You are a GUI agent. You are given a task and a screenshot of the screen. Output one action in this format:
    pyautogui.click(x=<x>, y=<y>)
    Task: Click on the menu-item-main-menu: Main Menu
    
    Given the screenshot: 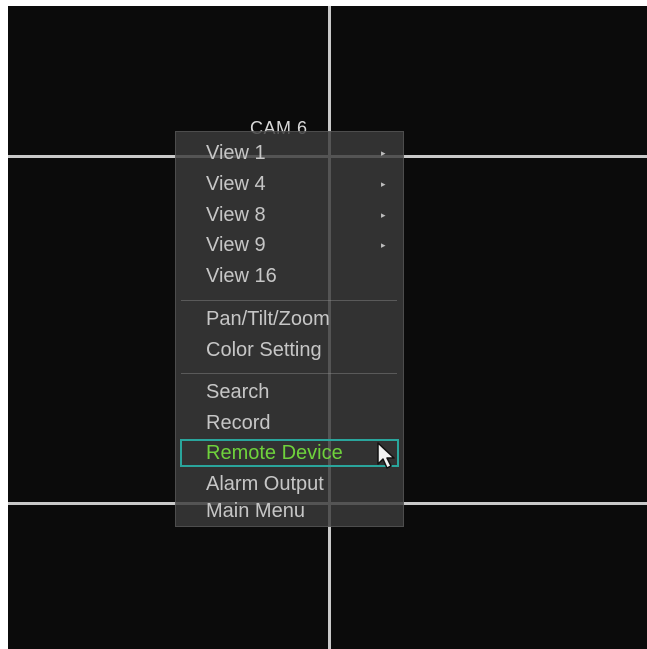 What is the action you would take?
    pyautogui.click(x=293, y=513)
    